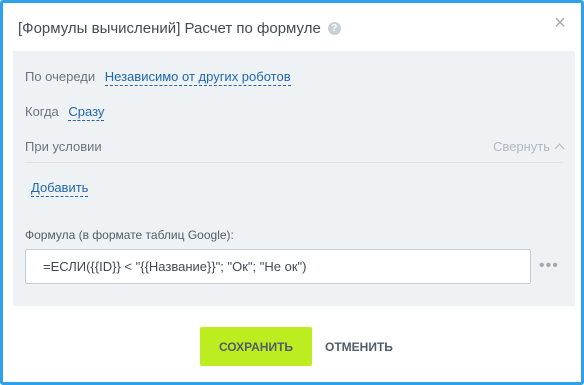 The width and height of the screenshot is (584, 385). I want to click on add-condition-link: Добавить, so click(60, 188).